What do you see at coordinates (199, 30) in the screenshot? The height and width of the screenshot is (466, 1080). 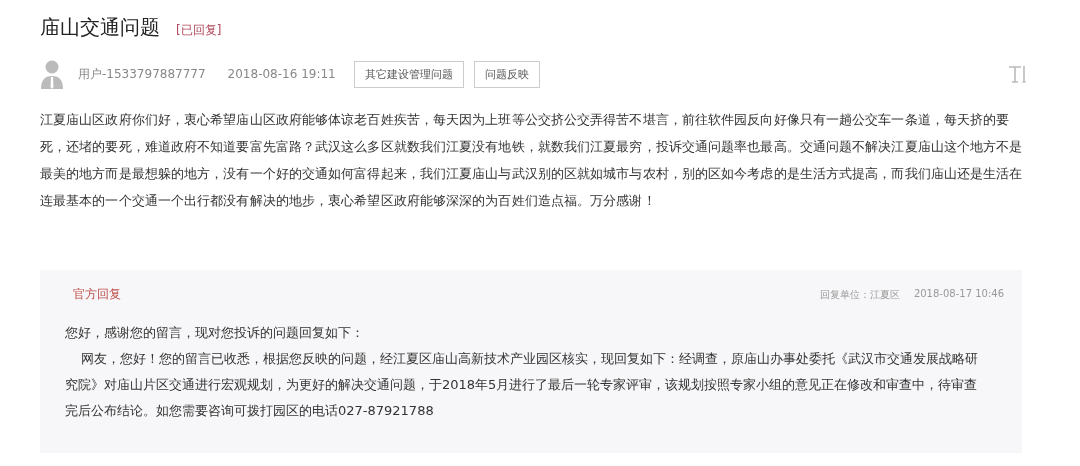 I see `reply-status: [已回复]` at bounding box center [199, 30].